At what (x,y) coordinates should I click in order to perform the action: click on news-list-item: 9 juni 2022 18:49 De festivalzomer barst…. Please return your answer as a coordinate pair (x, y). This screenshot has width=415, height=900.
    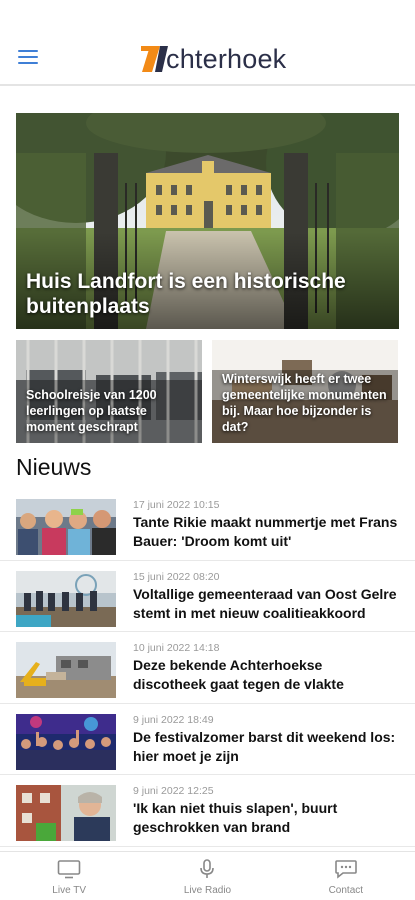
    Looking at the image, I should click on (207, 739).